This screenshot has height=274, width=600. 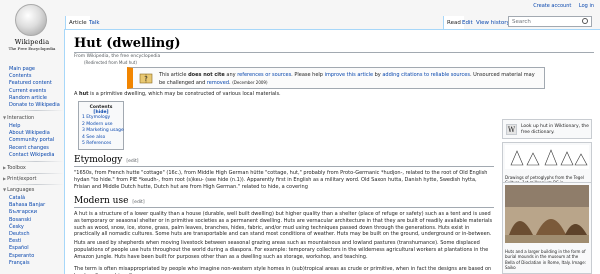 What do you see at coordinates (36, 148) in the screenshot?
I see `nav-recent-changes: Recent changes` at bounding box center [36, 148].